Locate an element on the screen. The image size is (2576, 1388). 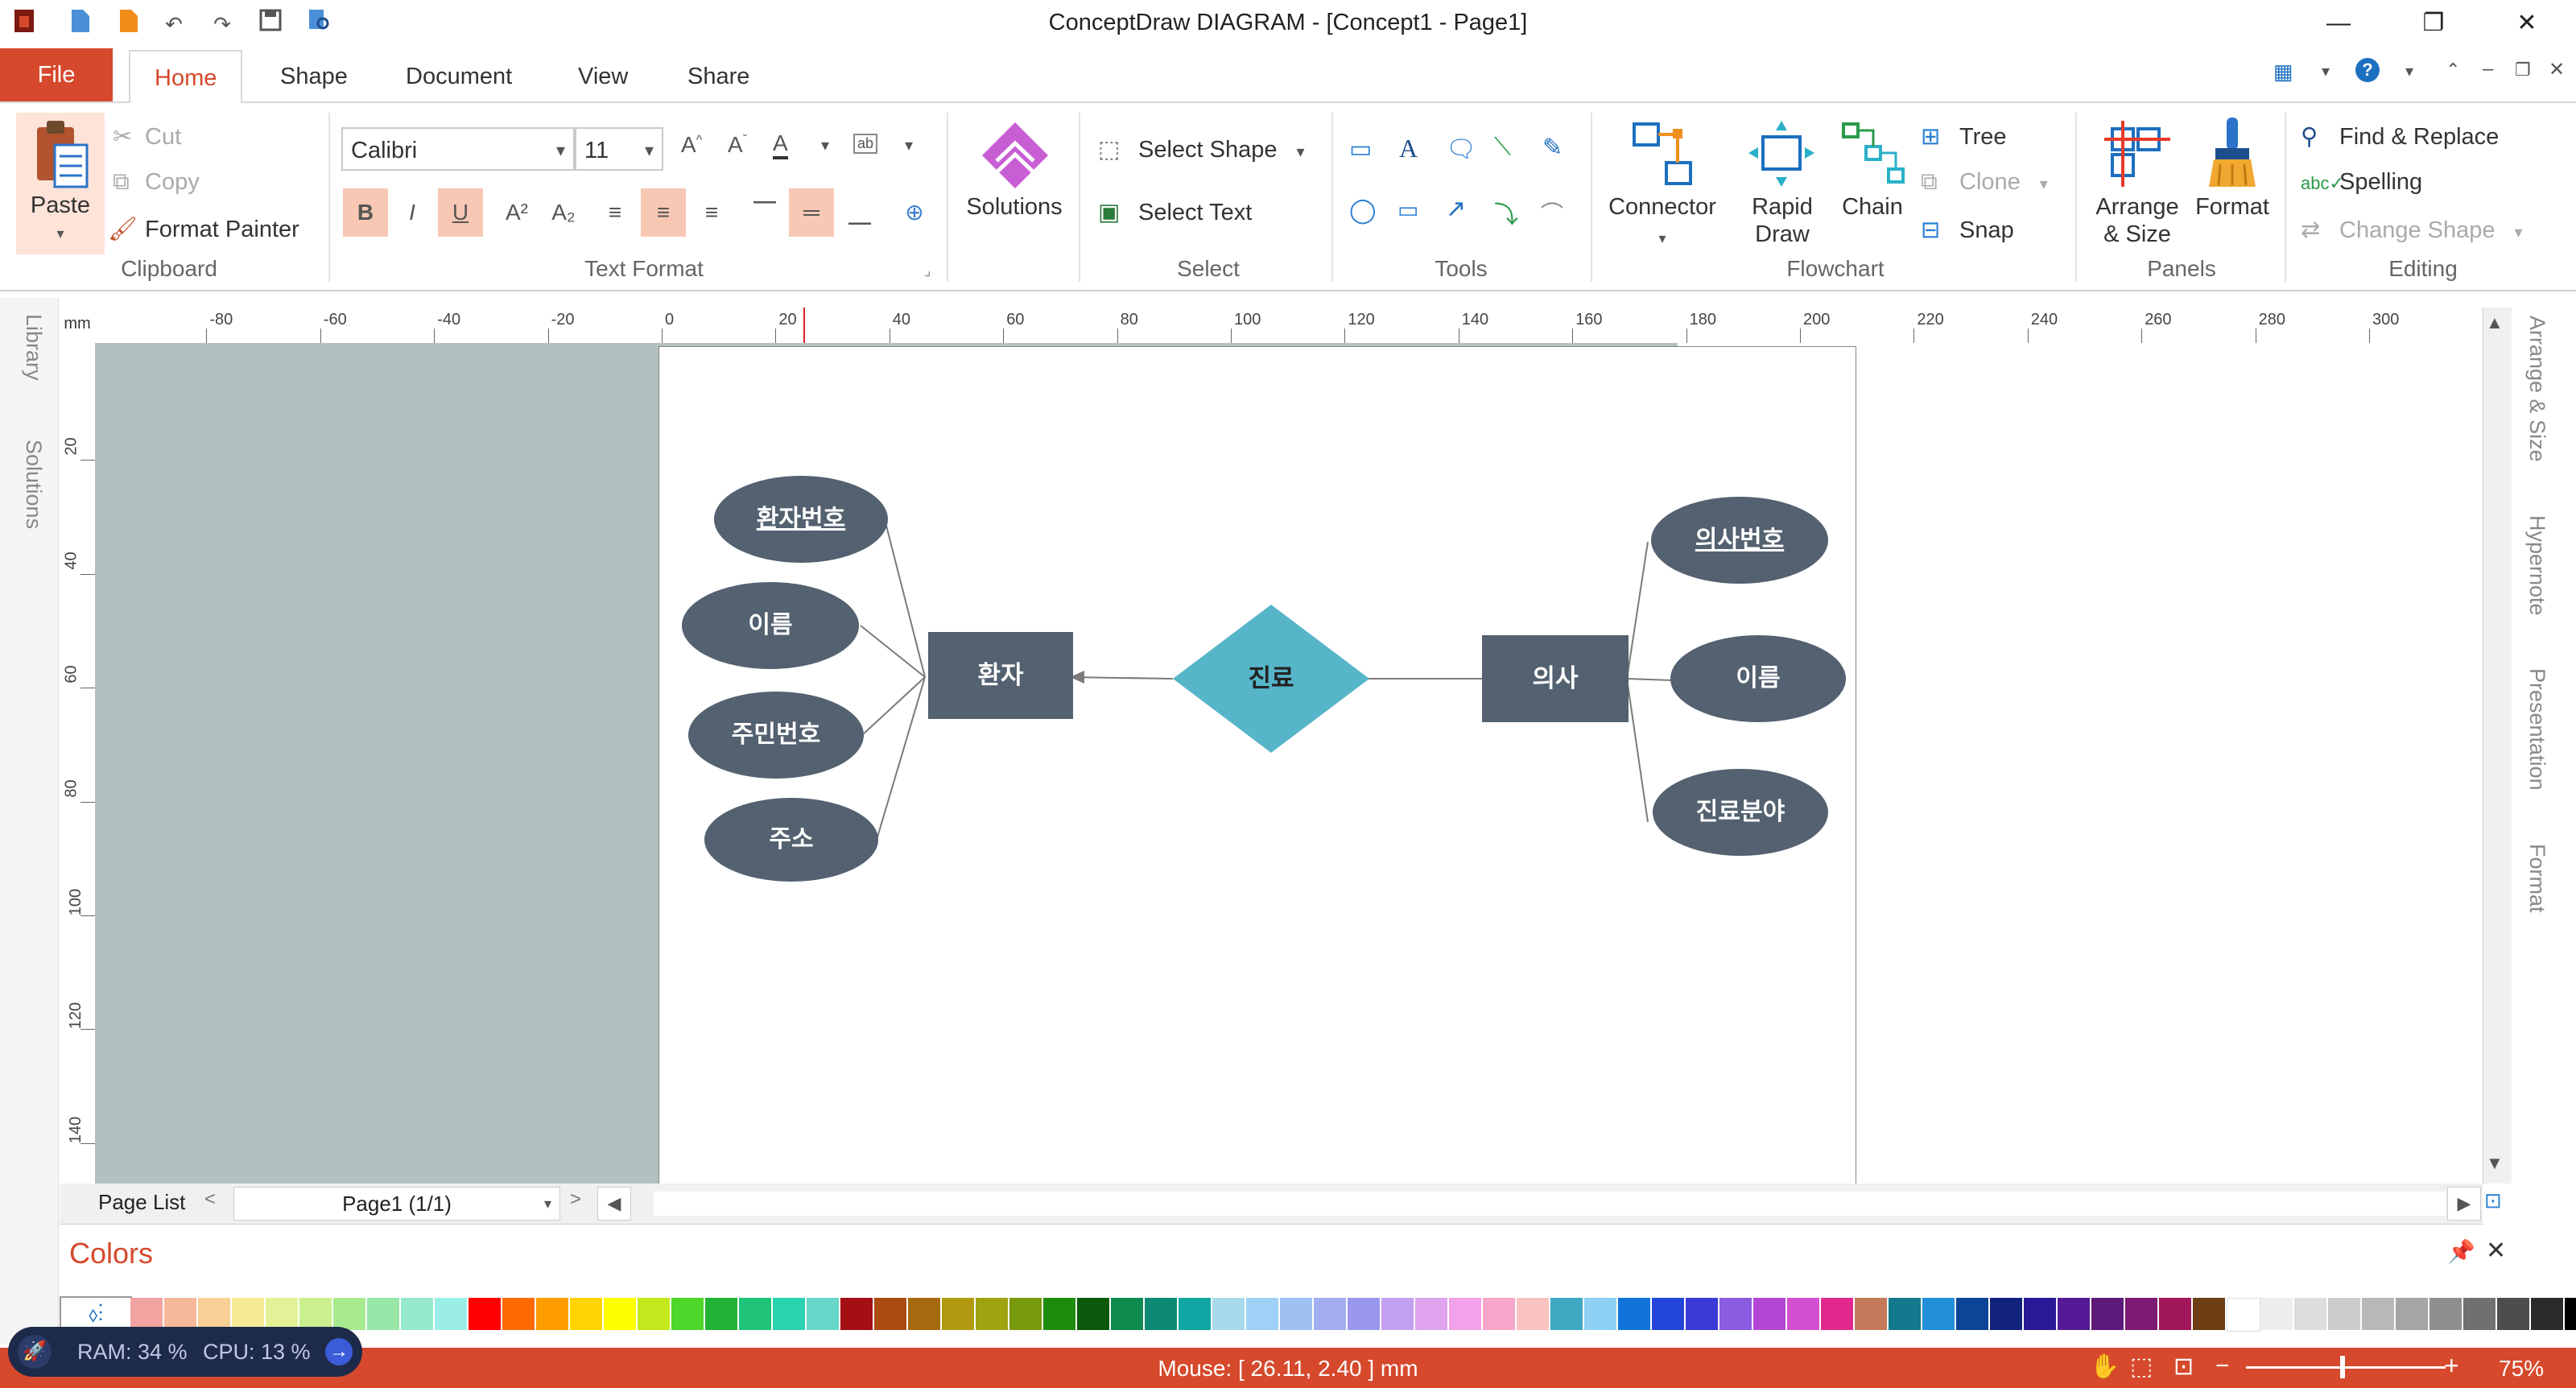
find-replace-button: ⚲ Find & Replace is located at coordinates (2400, 136).